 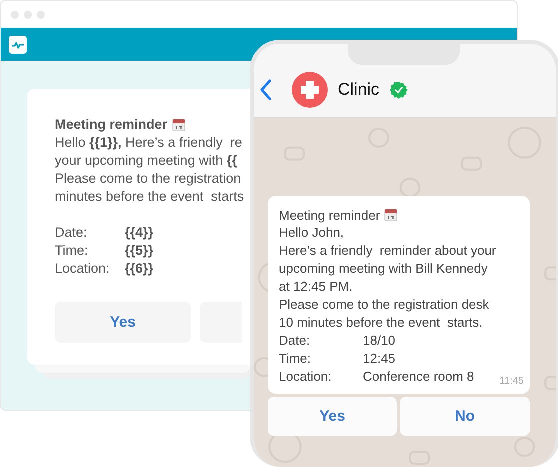 I want to click on field-value: 12:45, so click(x=380, y=359).